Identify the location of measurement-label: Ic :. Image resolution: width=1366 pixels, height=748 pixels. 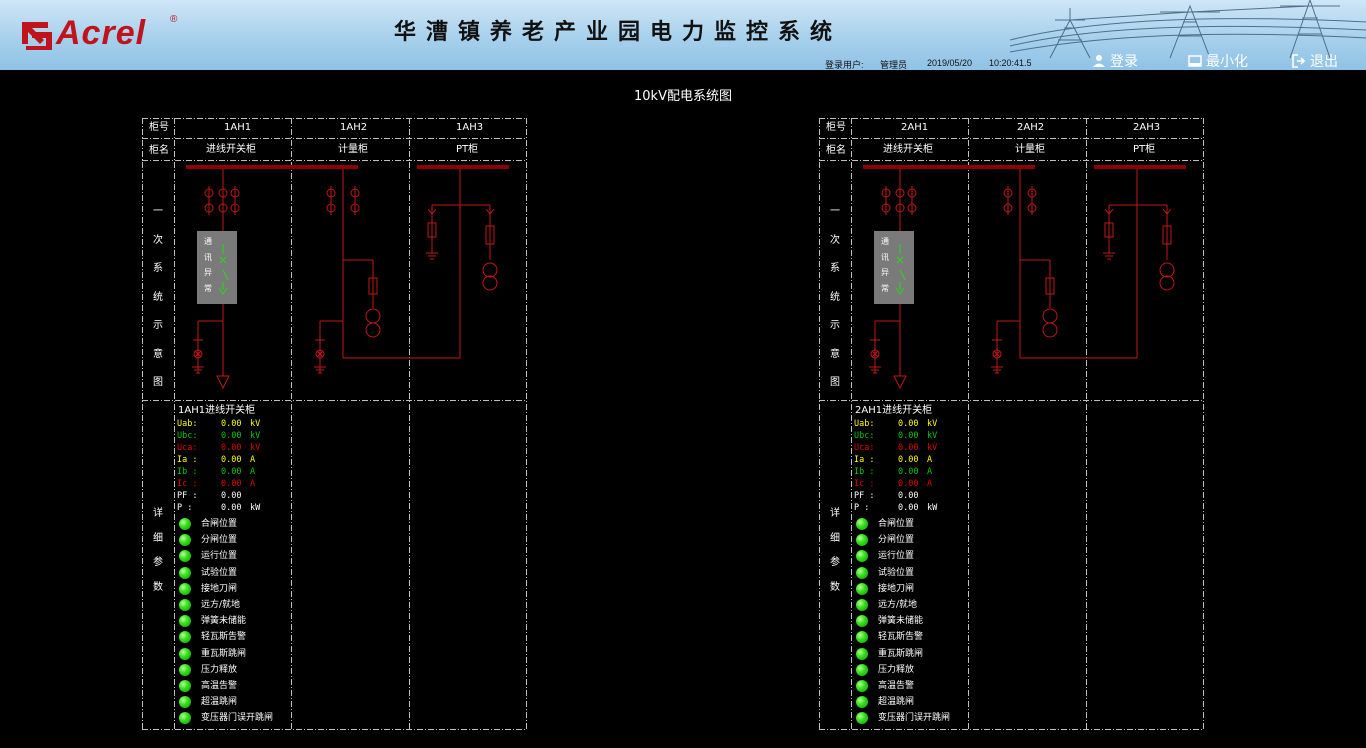
(187, 484).